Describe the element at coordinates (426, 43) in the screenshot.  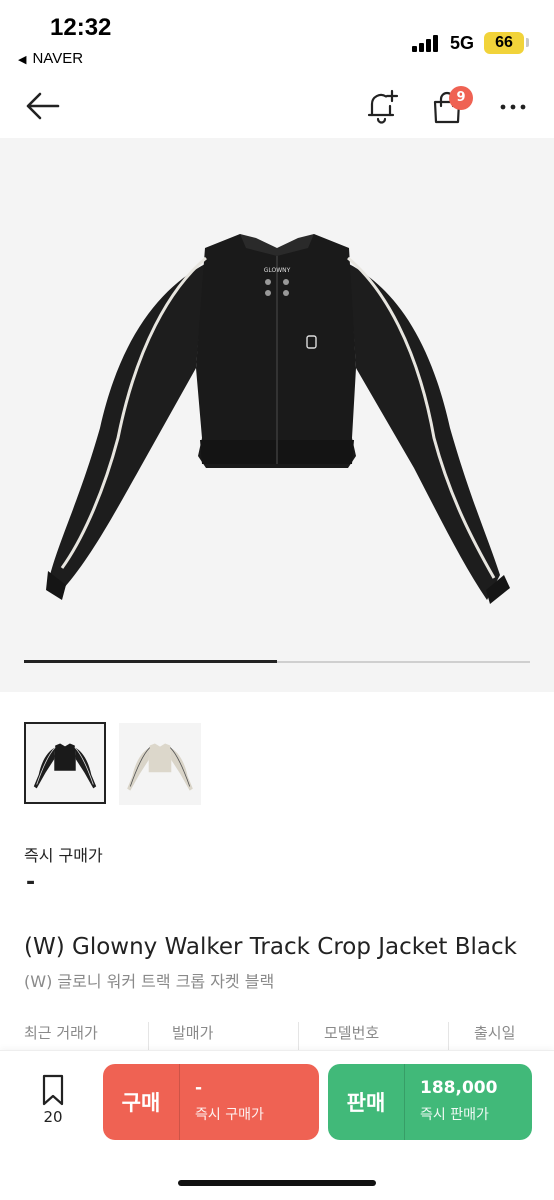
I see `signal-icon` at that location.